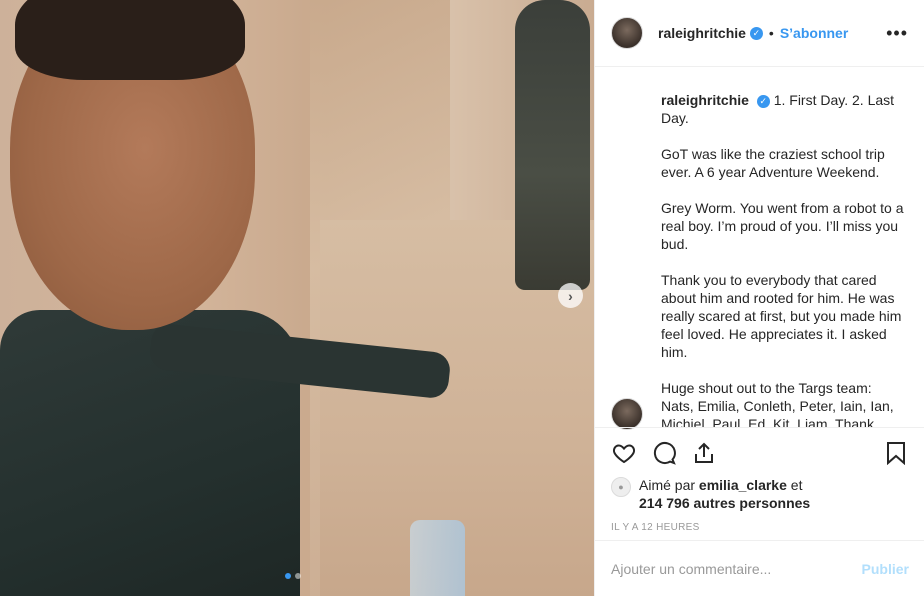  I want to click on caption-verified-badge-icon: ✓, so click(763, 101).